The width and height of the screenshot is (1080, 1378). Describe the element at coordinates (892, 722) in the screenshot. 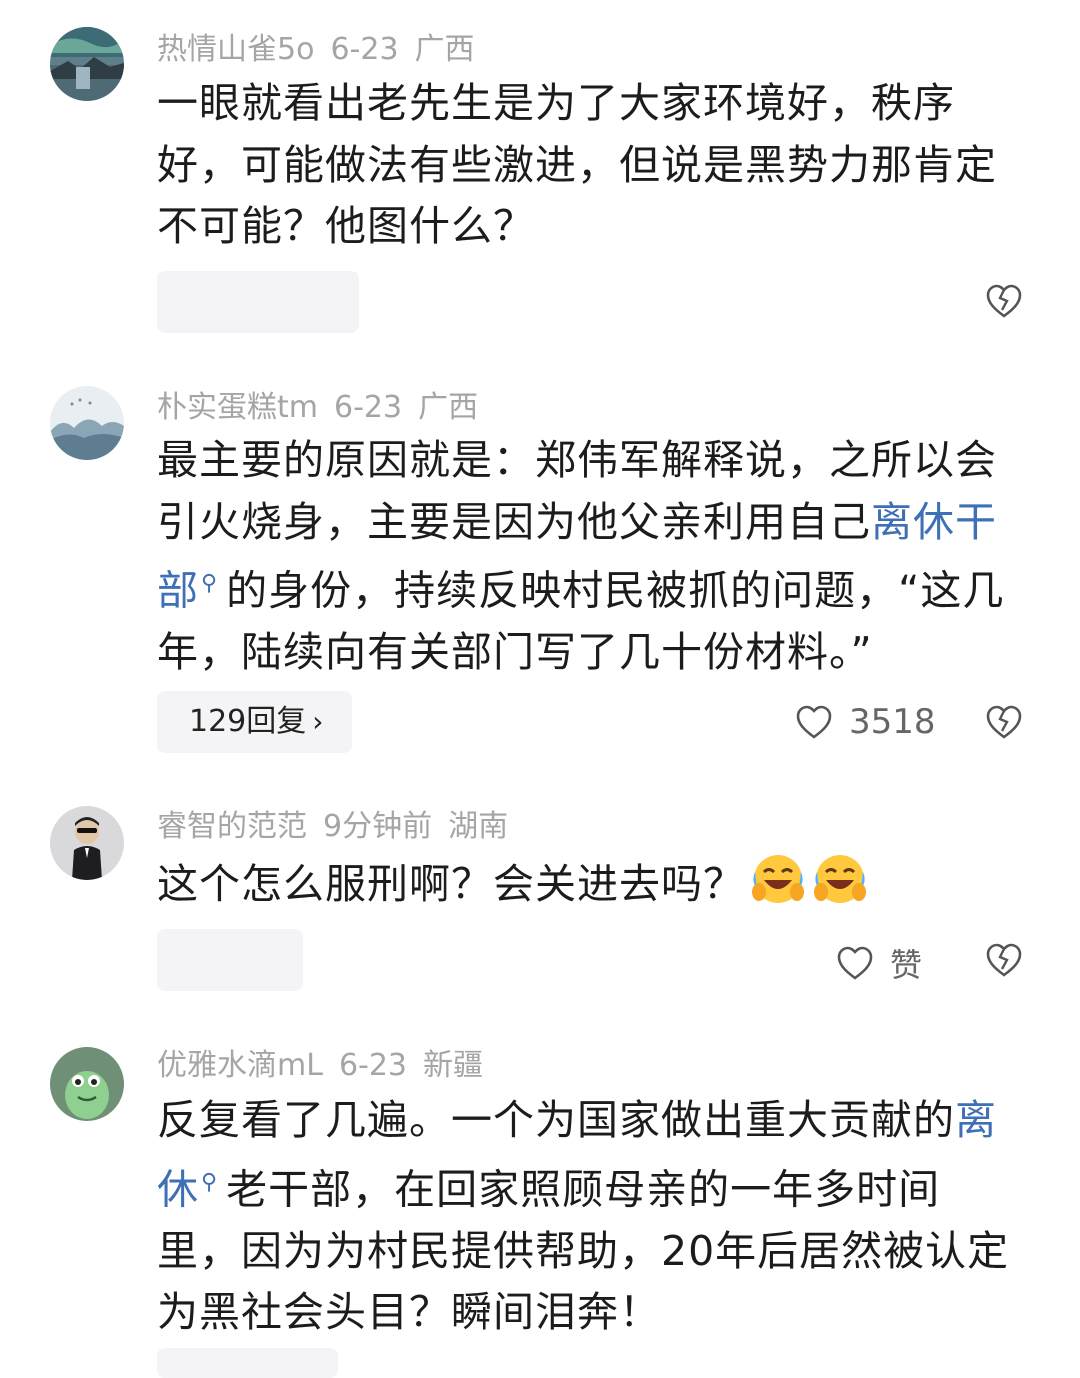

I see `like-count: 3518` at that location.